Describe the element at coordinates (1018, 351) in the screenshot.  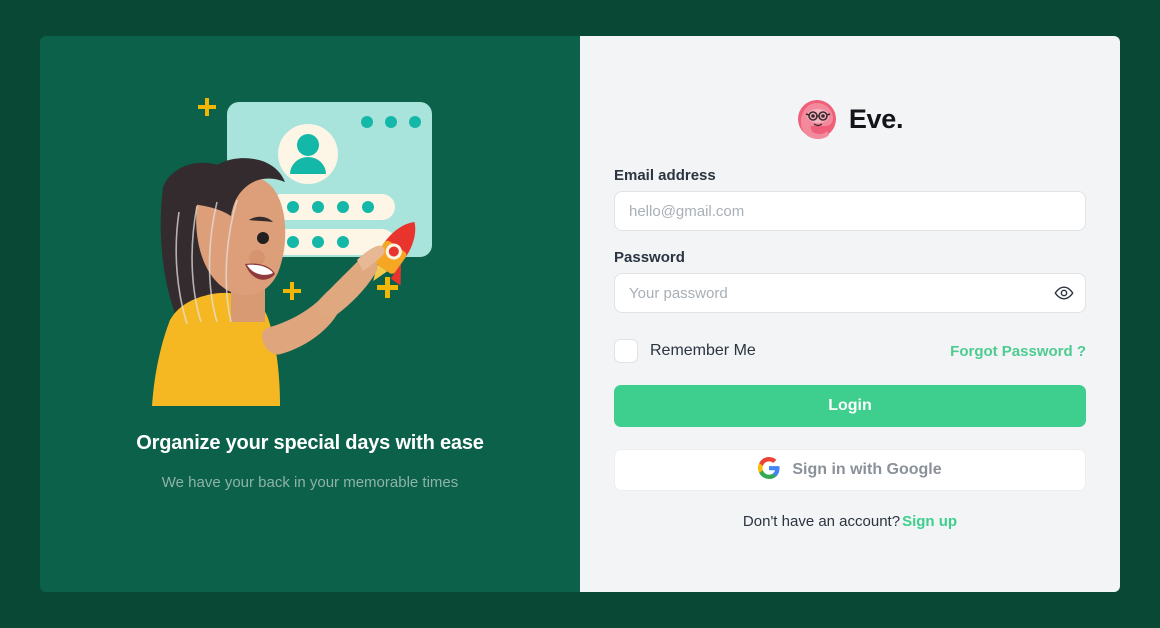
I see `forgot-password-link: Forgot Password ?` at that location.